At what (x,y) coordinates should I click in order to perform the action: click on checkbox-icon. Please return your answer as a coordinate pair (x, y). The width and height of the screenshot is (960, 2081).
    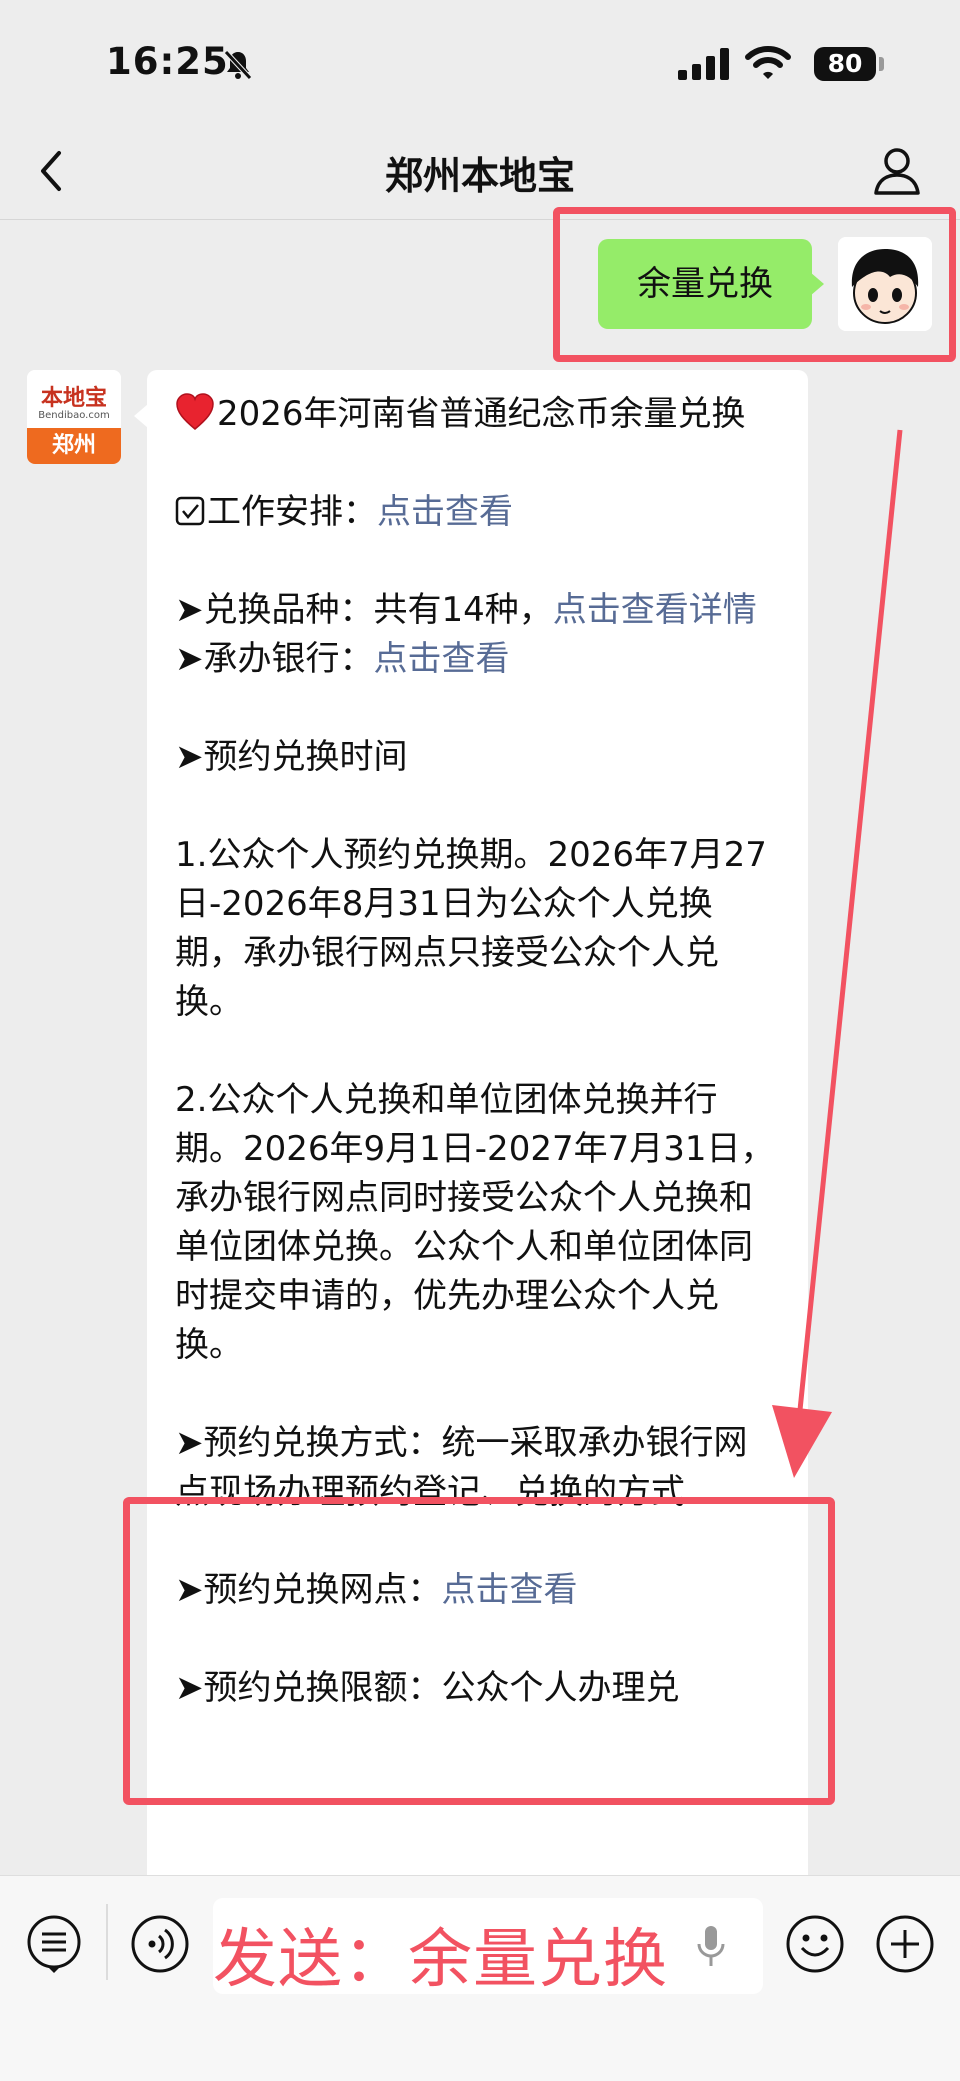
    Looking at the image, I should click on (190, 511).